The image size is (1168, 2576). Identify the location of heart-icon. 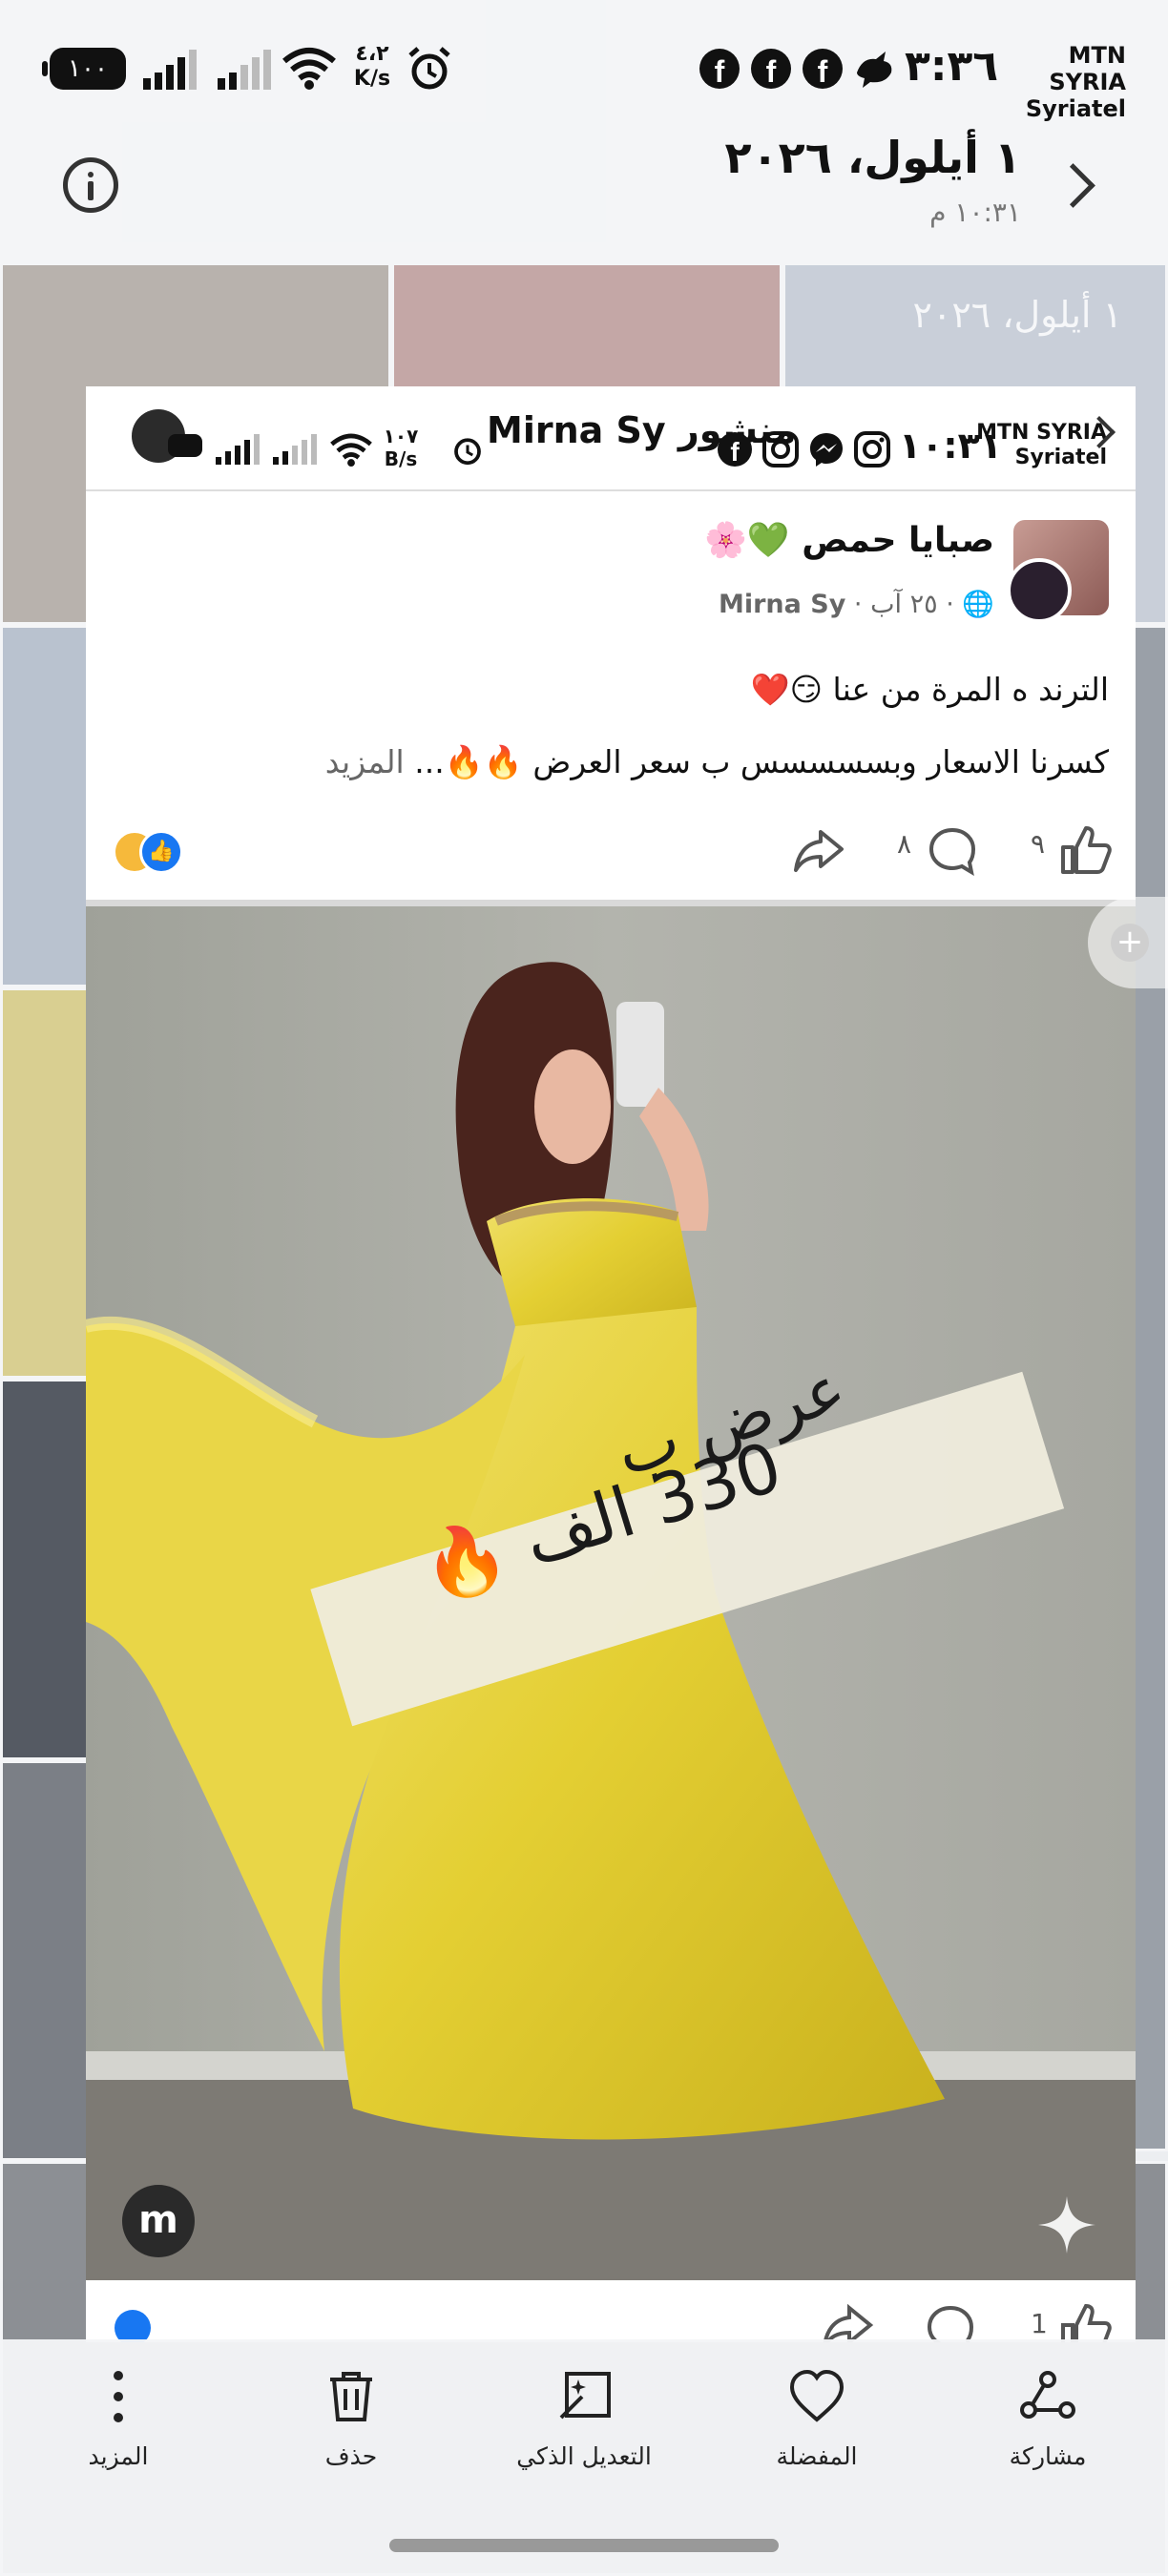
(817, 2395).